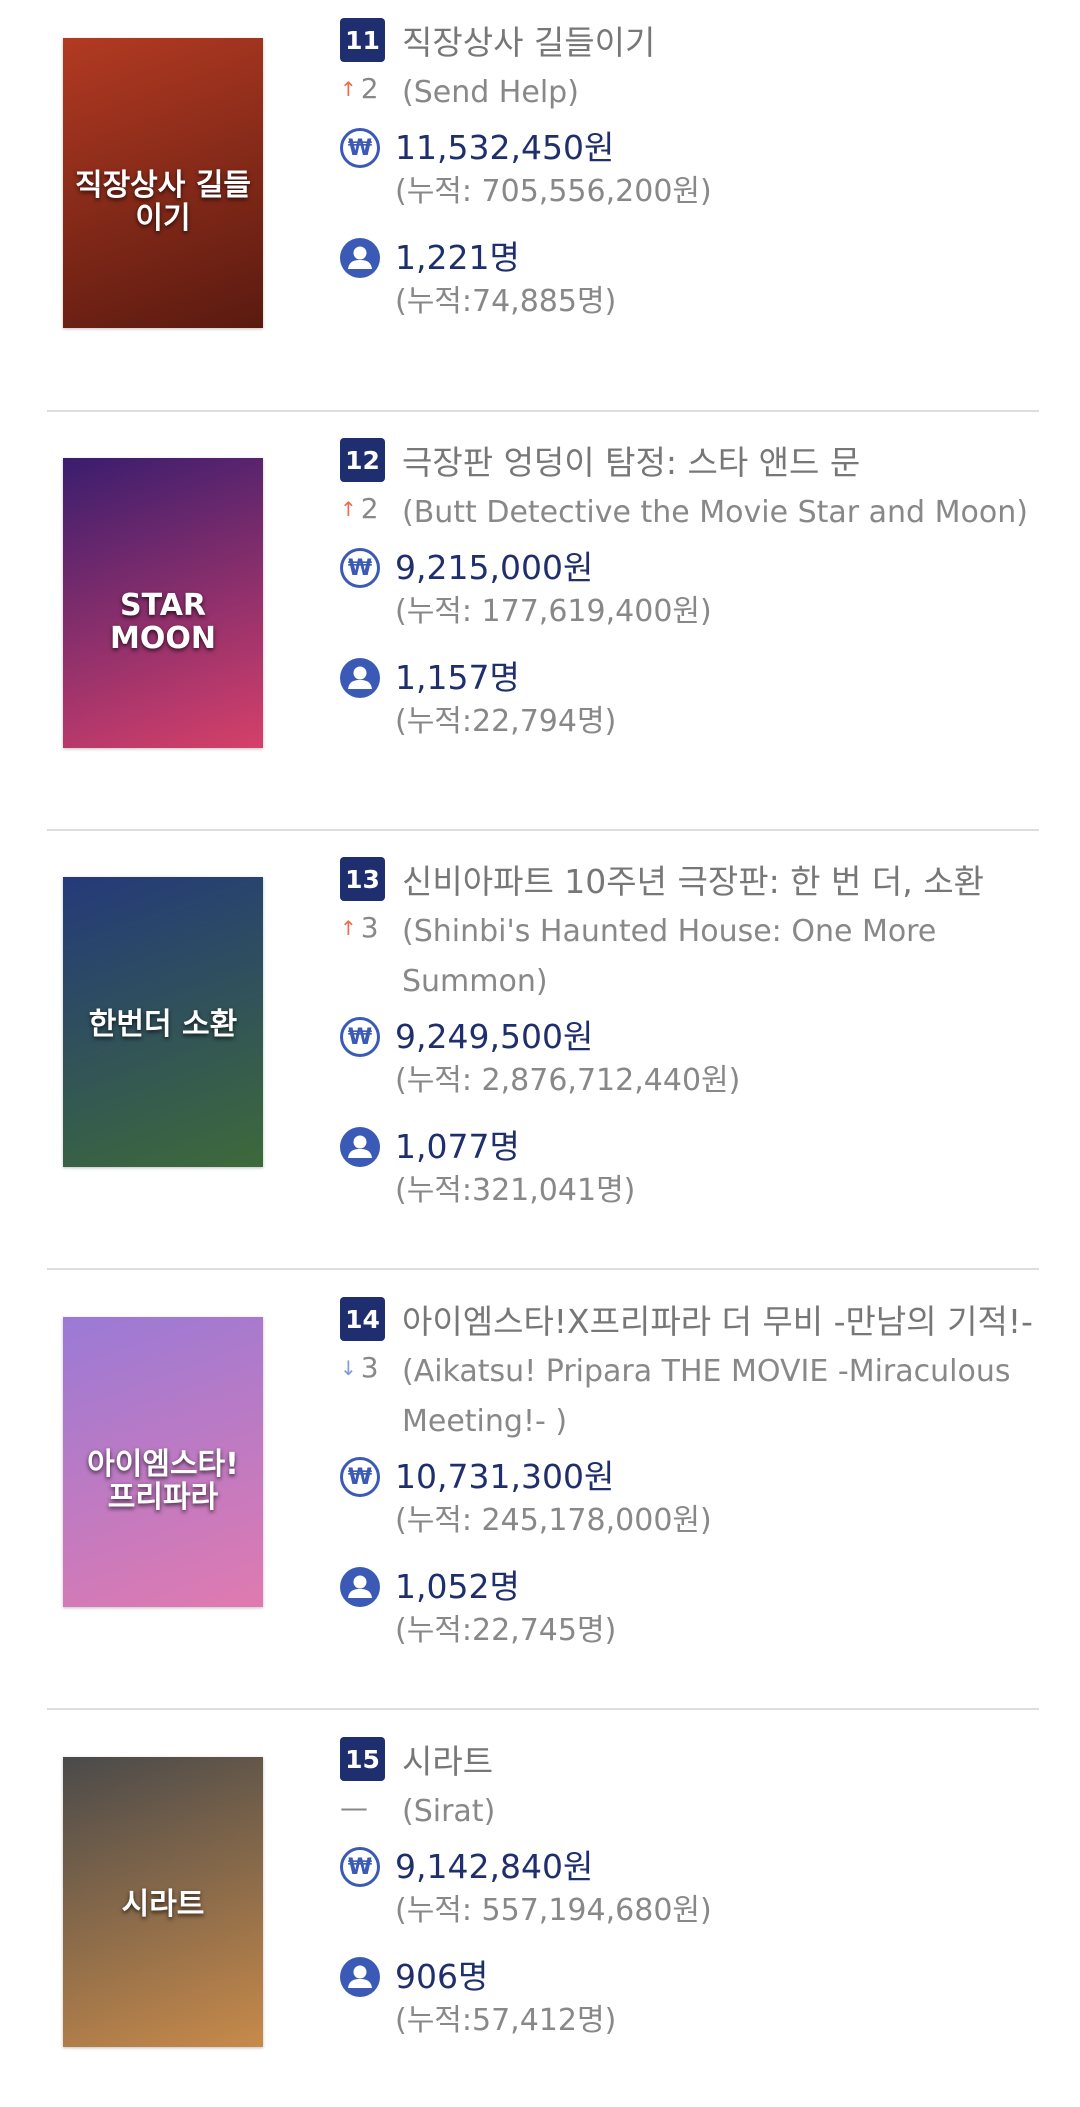 Image resolution: width=1080 pixels, height=2107 pixels. I want to click on poster-title-text: 직장상사 길들이기, so click(163, 201).